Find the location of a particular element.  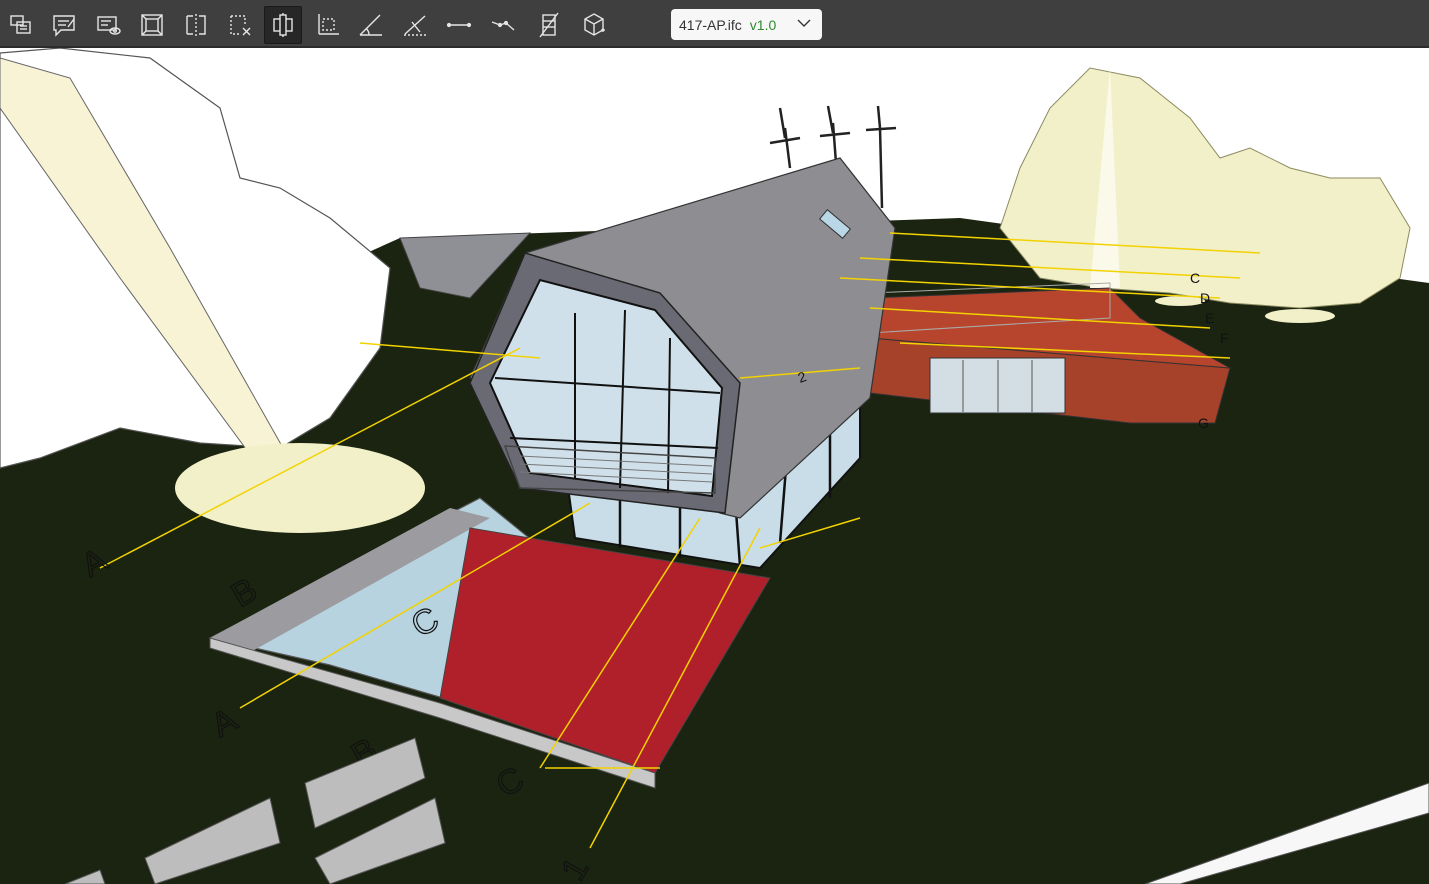

model-tree-button is located at coordinates (152, 25).